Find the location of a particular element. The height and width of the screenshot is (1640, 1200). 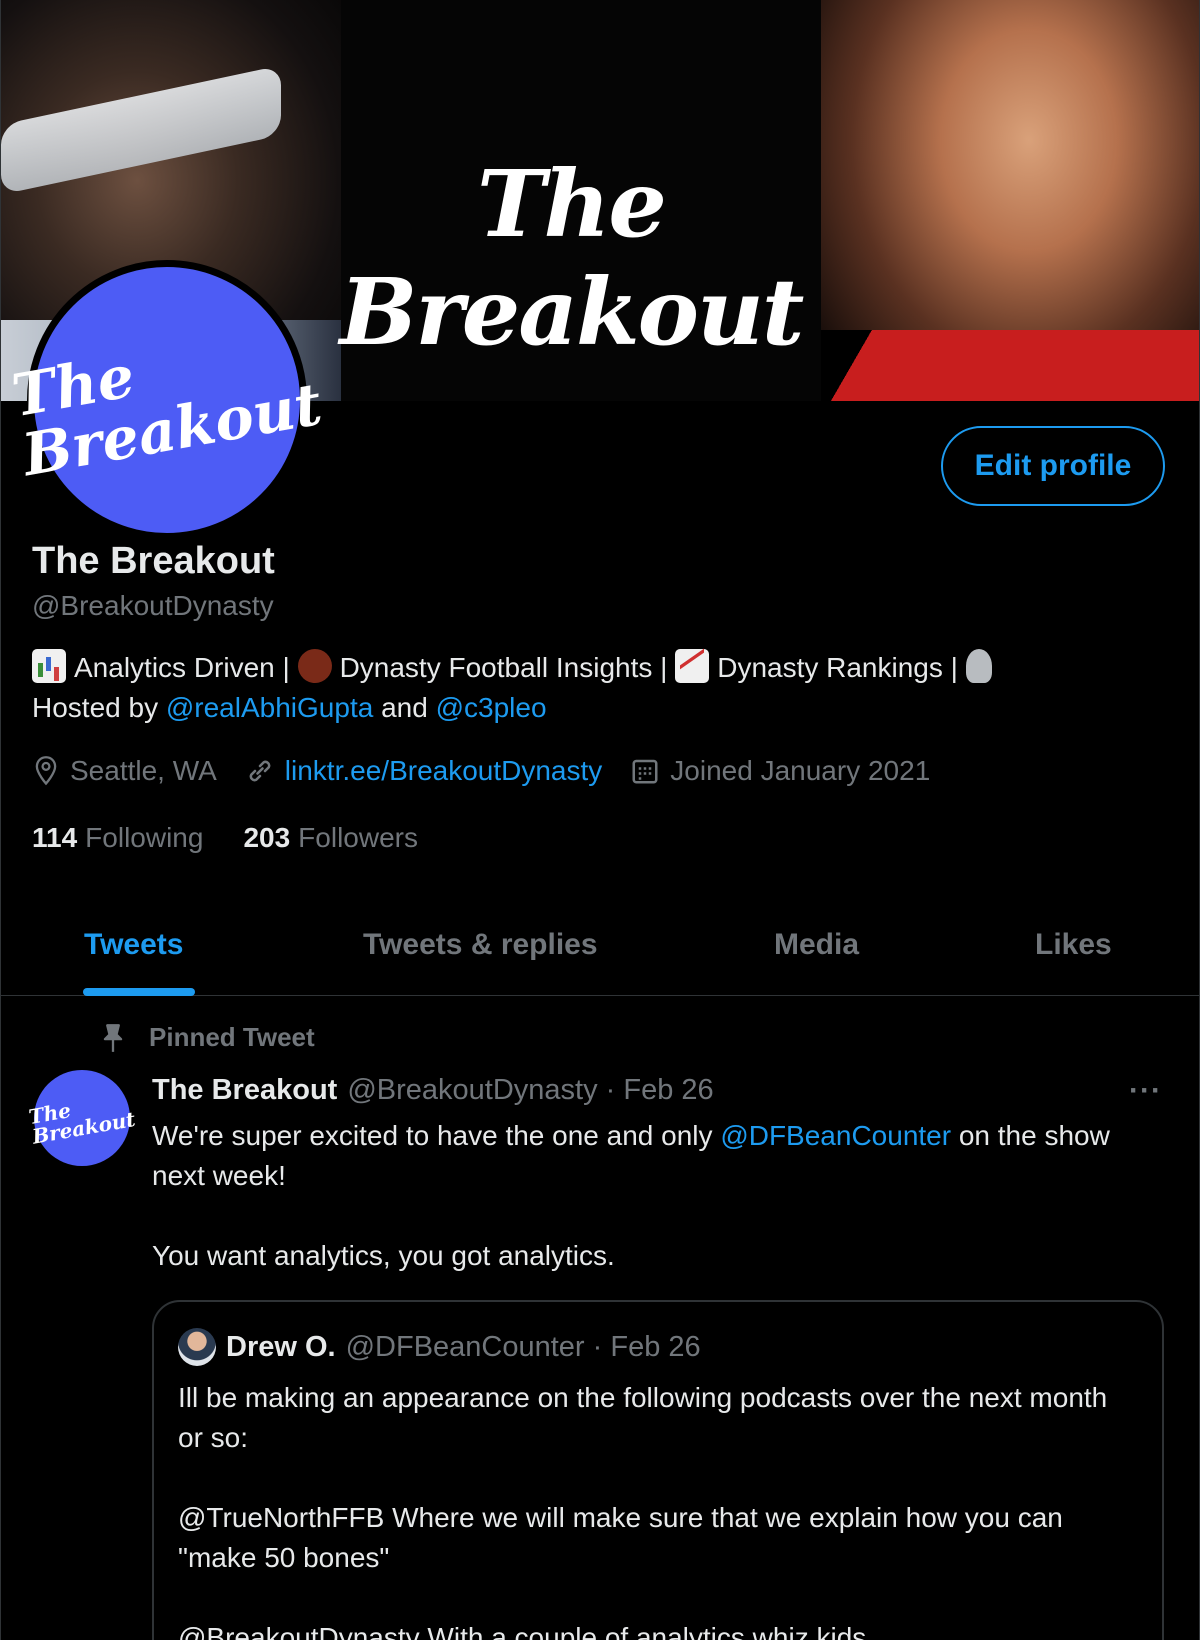

banner-title: The Breakout is located at coordinates (572, 258).